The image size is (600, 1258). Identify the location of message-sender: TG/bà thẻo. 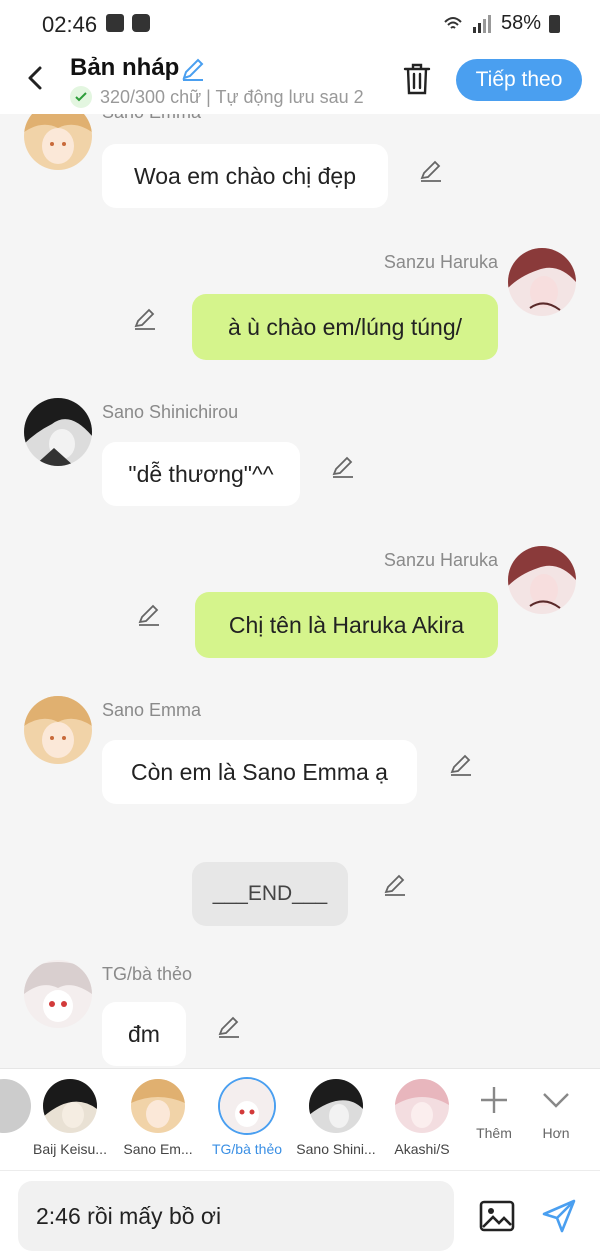
(147, 974).